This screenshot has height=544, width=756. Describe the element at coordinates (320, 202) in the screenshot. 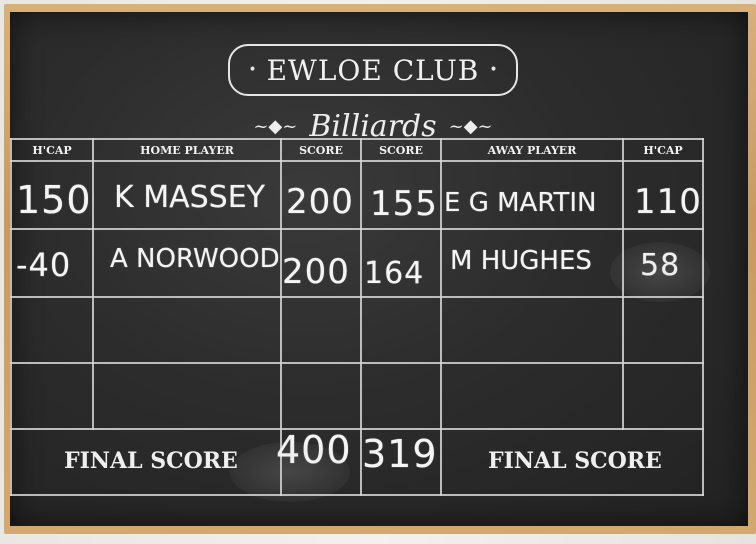

I see `row1-home-score: 200` at that location.